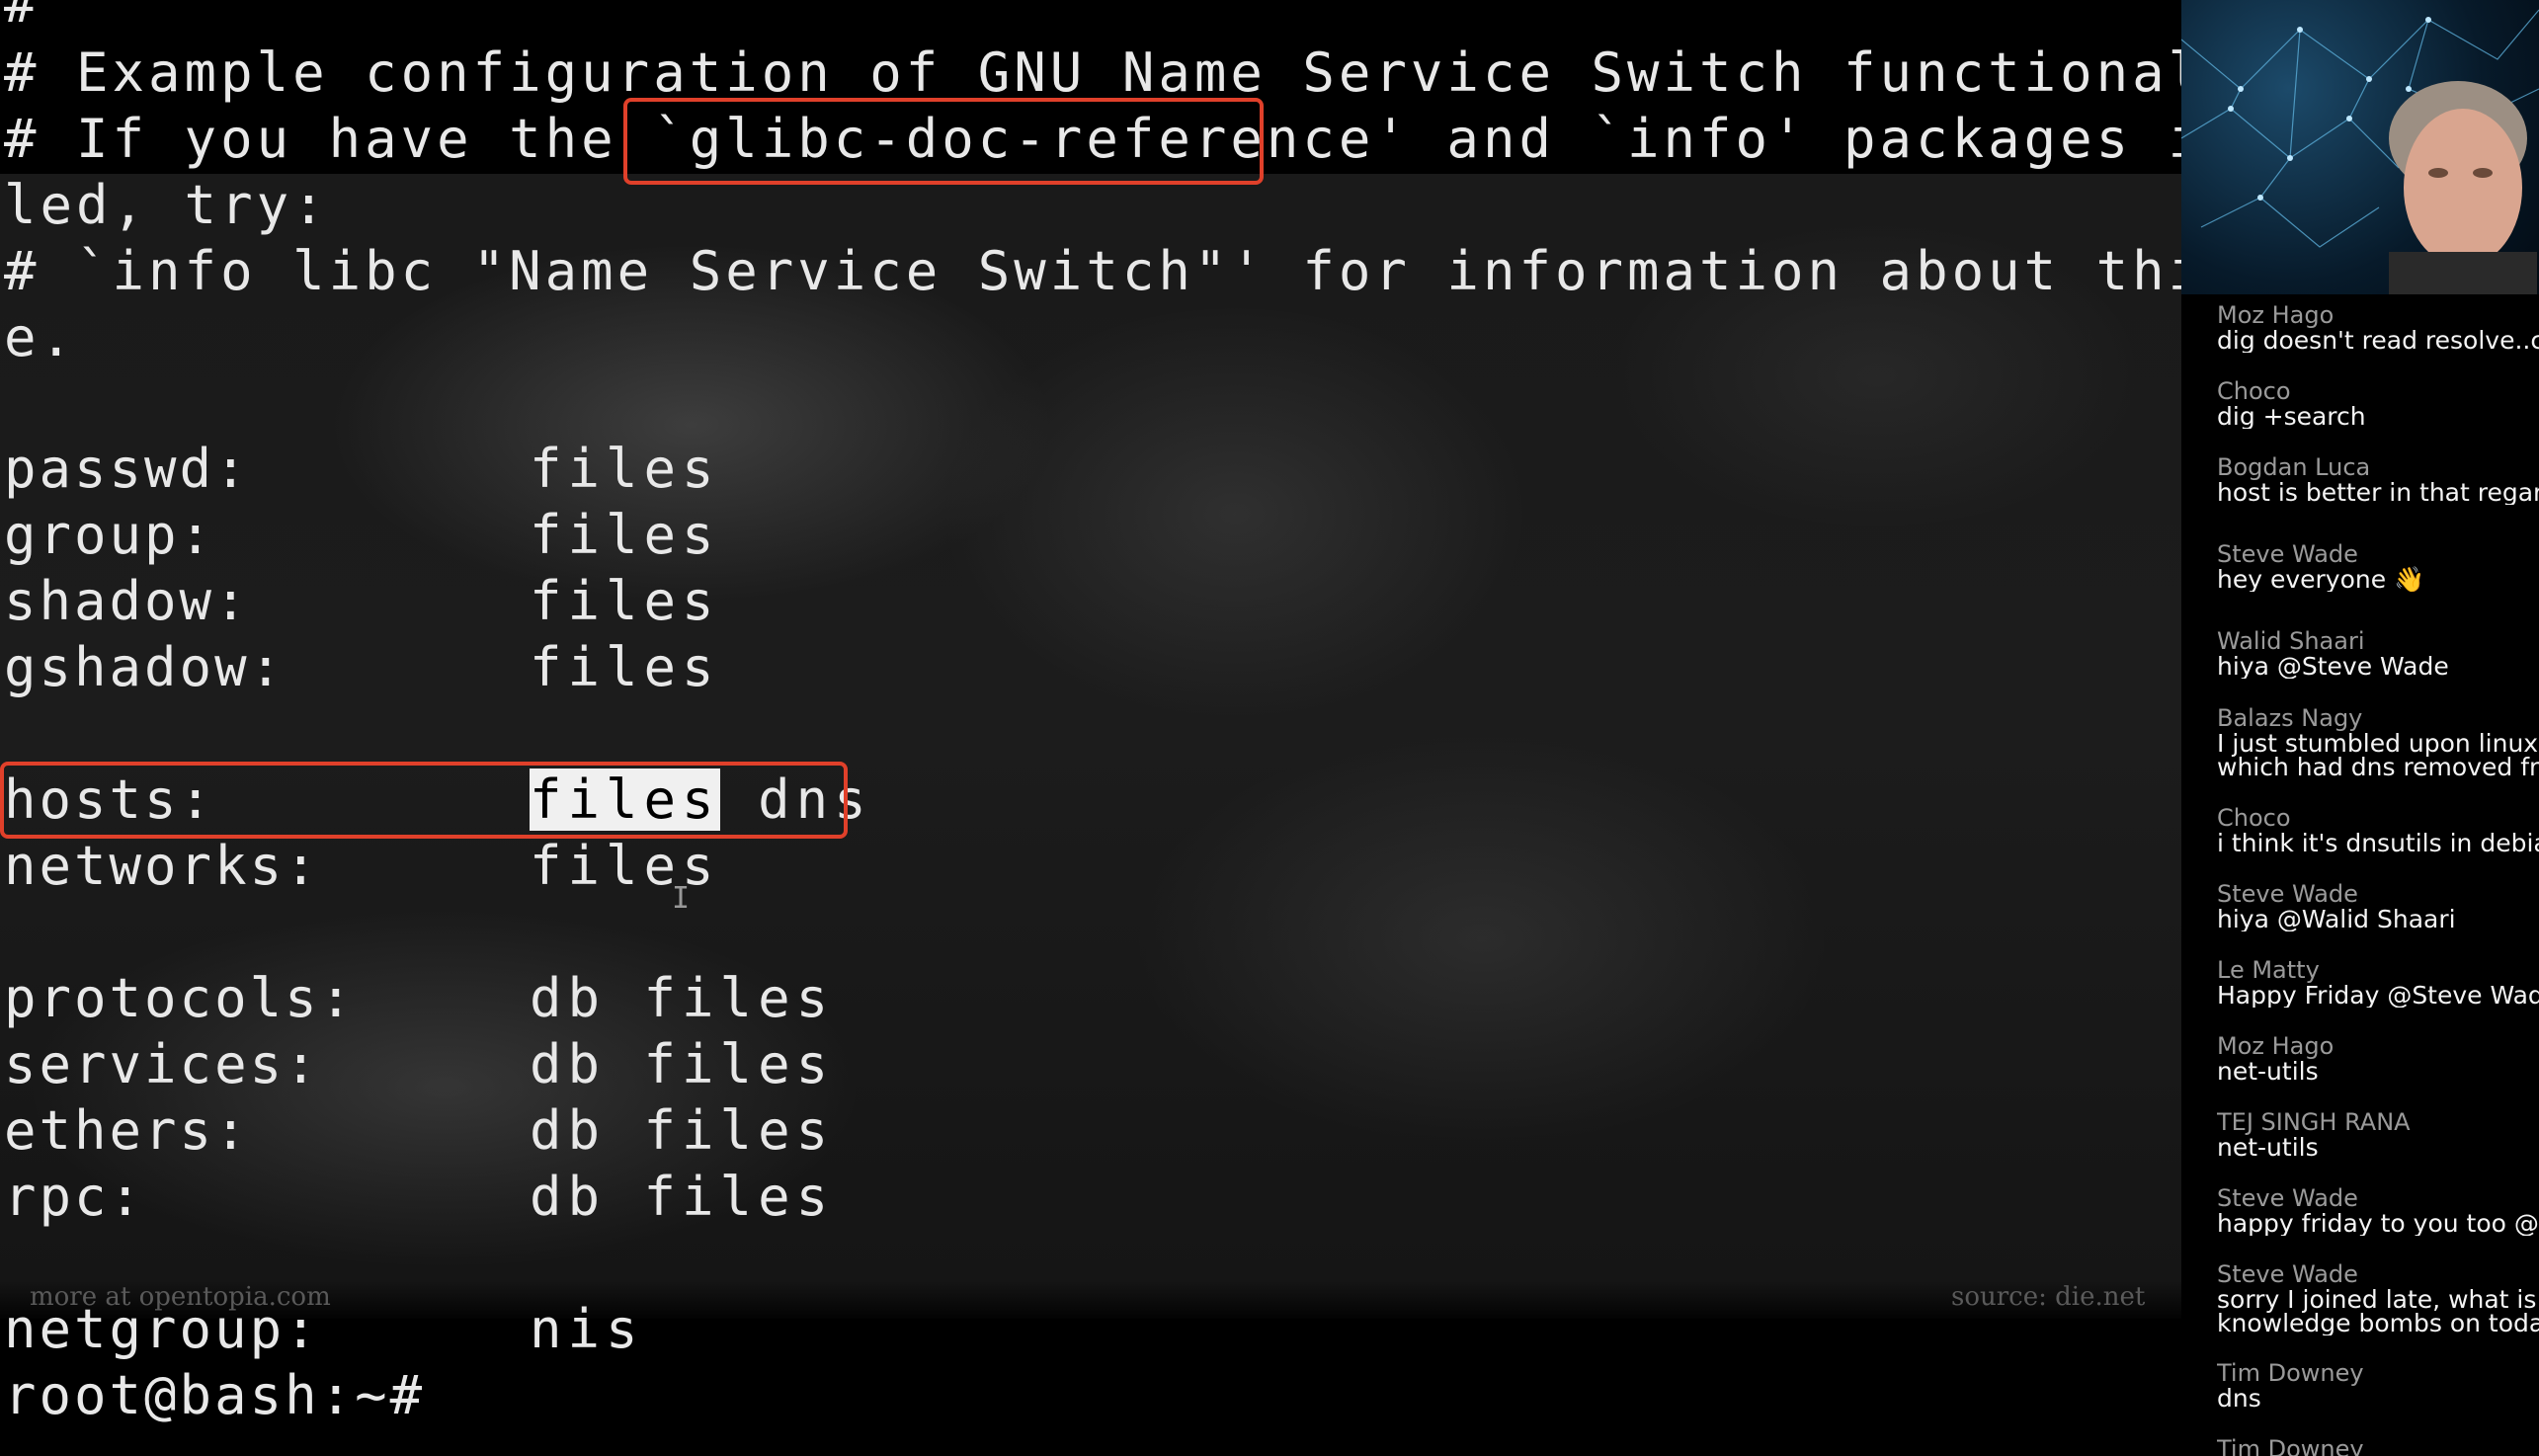  I want to click on config-key-ethers: ethers:, so click(127, 1130).